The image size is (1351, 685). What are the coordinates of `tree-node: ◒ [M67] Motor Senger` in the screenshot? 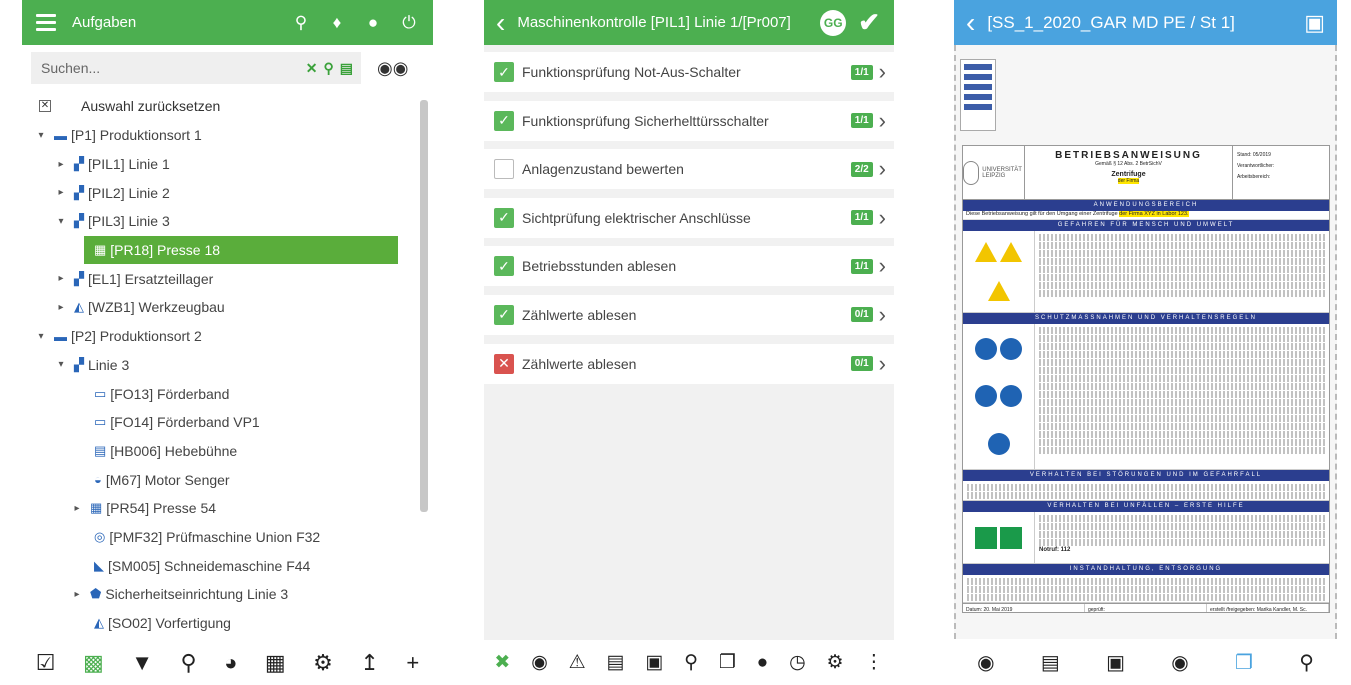 It's located at (227, 479).